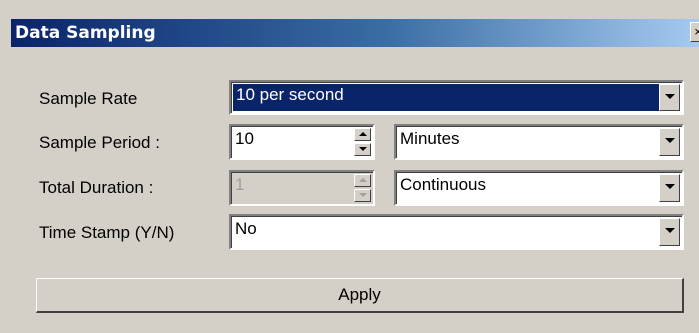 This screenshot has height=333, width=699. Describe the element at coordinates (430, 138) in the screenshot. I see `sample-period-unit-value: Minutes` at that location.